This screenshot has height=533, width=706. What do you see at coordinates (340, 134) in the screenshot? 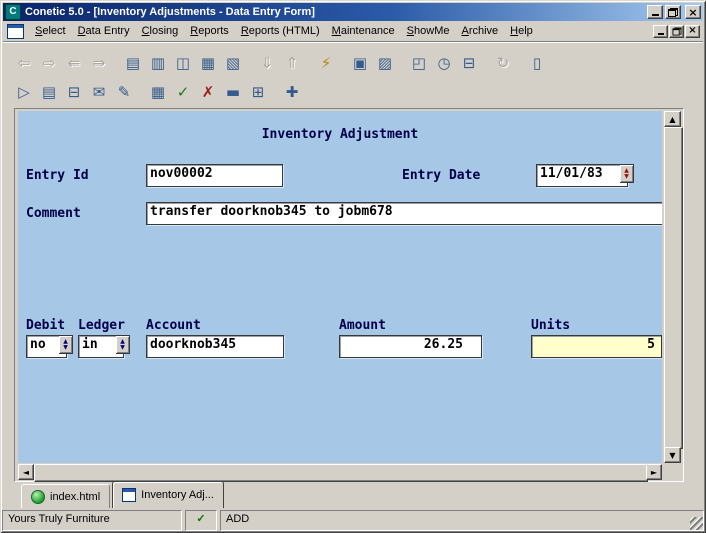
I see `form-title: Inventory Adjustment` at bounding box center [340, 134].